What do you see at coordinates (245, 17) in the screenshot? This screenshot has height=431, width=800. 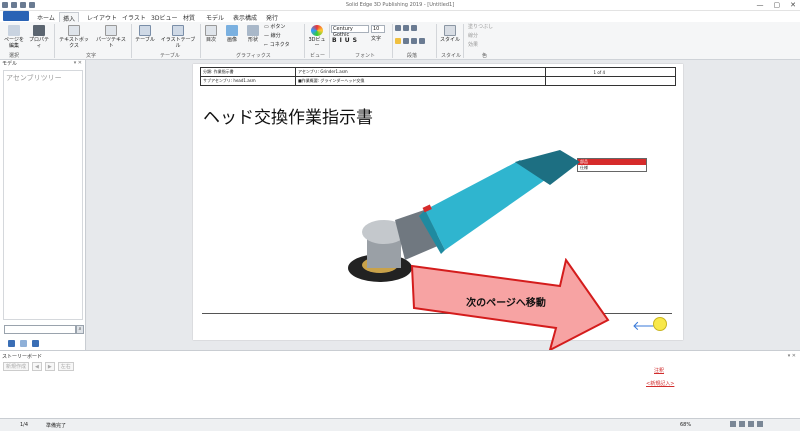 I see `tab-display-config: 表示構成` at bounding box center [245, 17].